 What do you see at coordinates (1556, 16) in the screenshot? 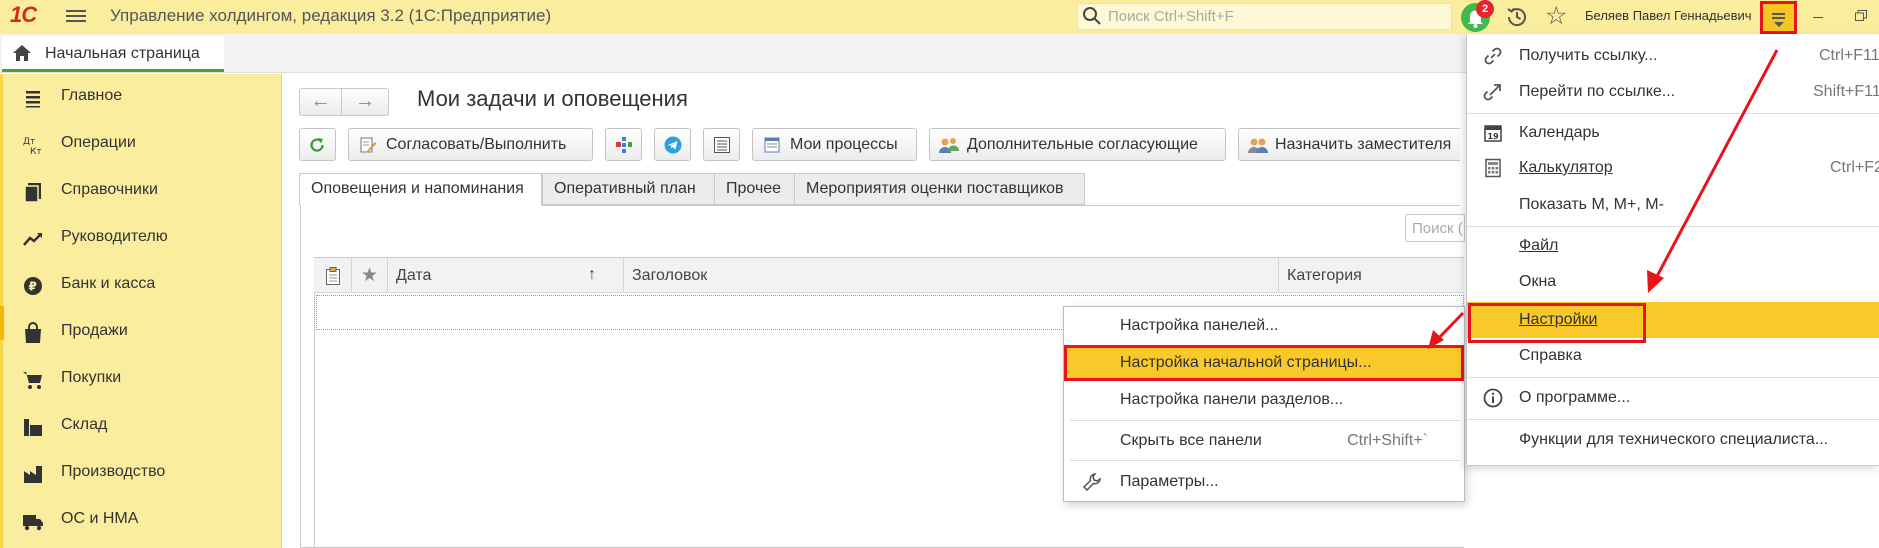
I see `favorites-star-icon: ☆` at bounding box center [1556, 16].